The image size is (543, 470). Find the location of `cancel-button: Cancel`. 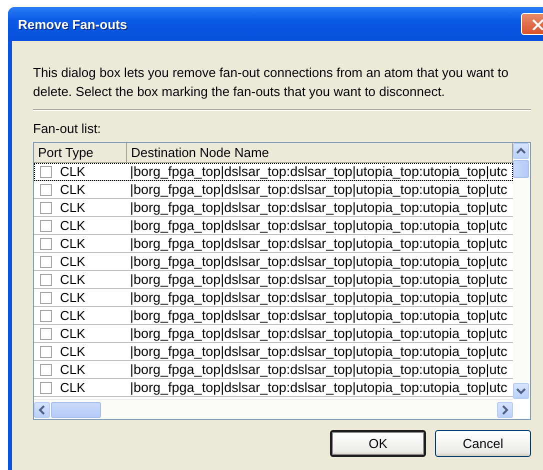

cancel-button: Cancel is located at coordinates (483, 443).